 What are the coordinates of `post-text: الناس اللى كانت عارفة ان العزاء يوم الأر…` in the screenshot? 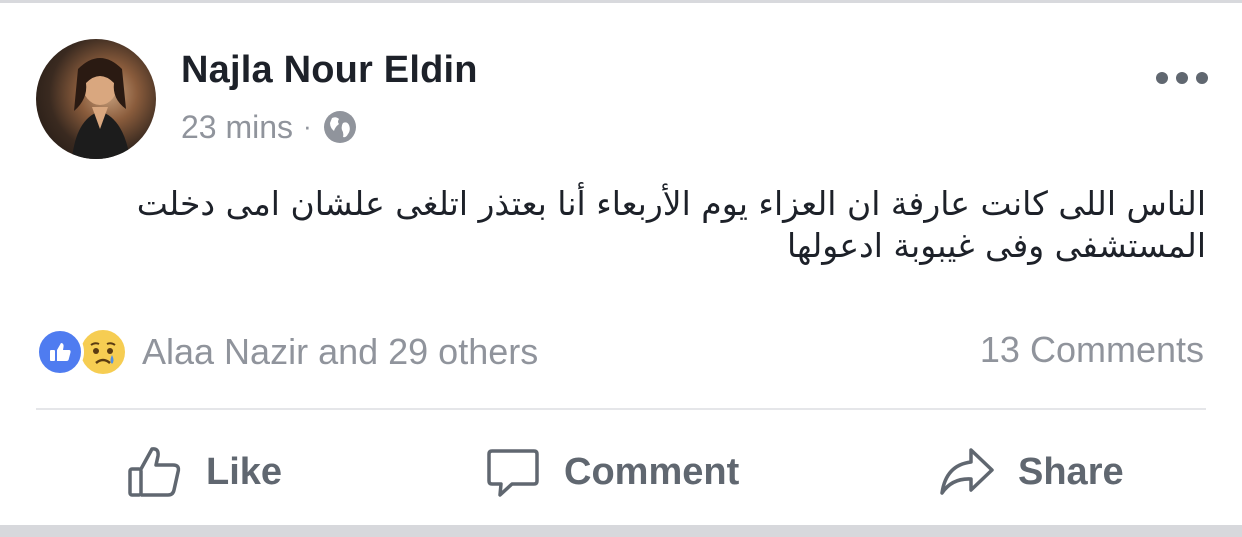 It's located at (671, 224).